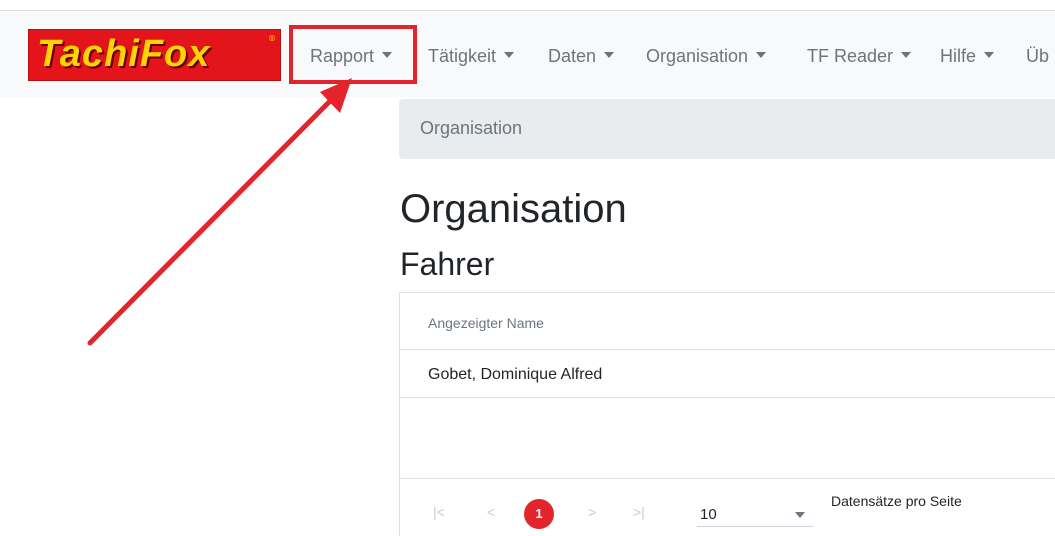 This screenshot has height=536, width=1055. What do you see at coordinates (697, 56) in the screenshot?
I see `nav-organisation-label: Organisation` at bounding box center [697, 56].